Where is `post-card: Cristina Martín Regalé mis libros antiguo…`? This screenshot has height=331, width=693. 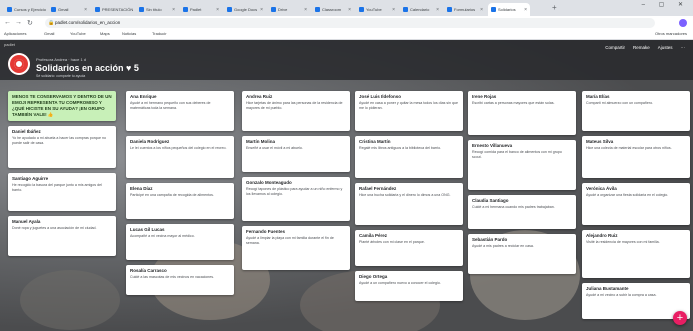
post-card: Cristina Martín Regalé mis libros antiguo… is located at coordinates (409, 157).